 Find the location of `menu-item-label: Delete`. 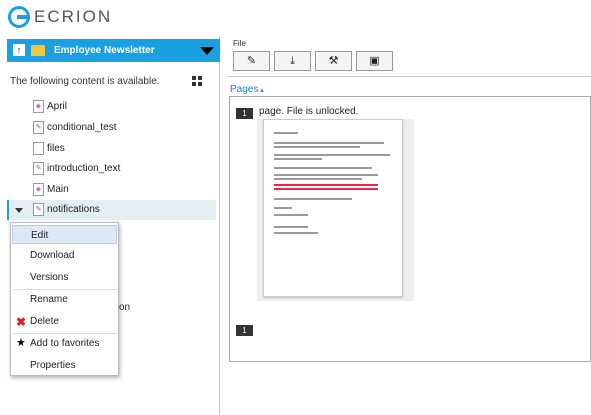

menu-item-label: Delete is located at coordinates (44, 321).